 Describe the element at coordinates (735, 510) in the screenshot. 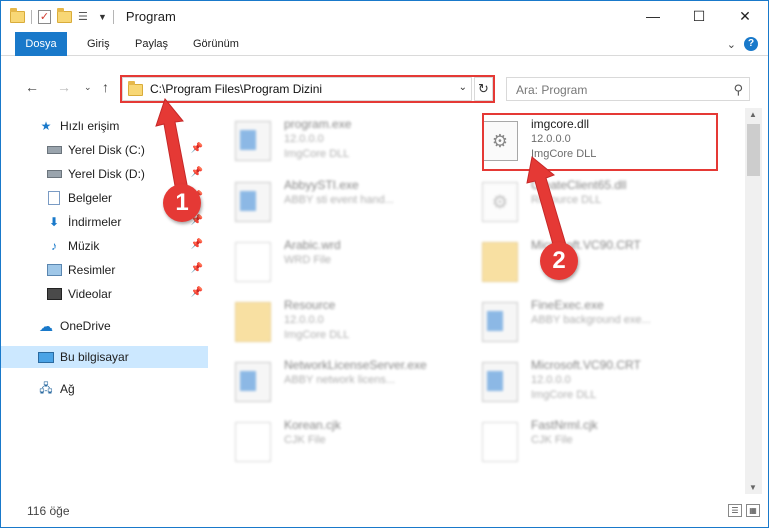

I see `details-view-icon: ☰` at that location.